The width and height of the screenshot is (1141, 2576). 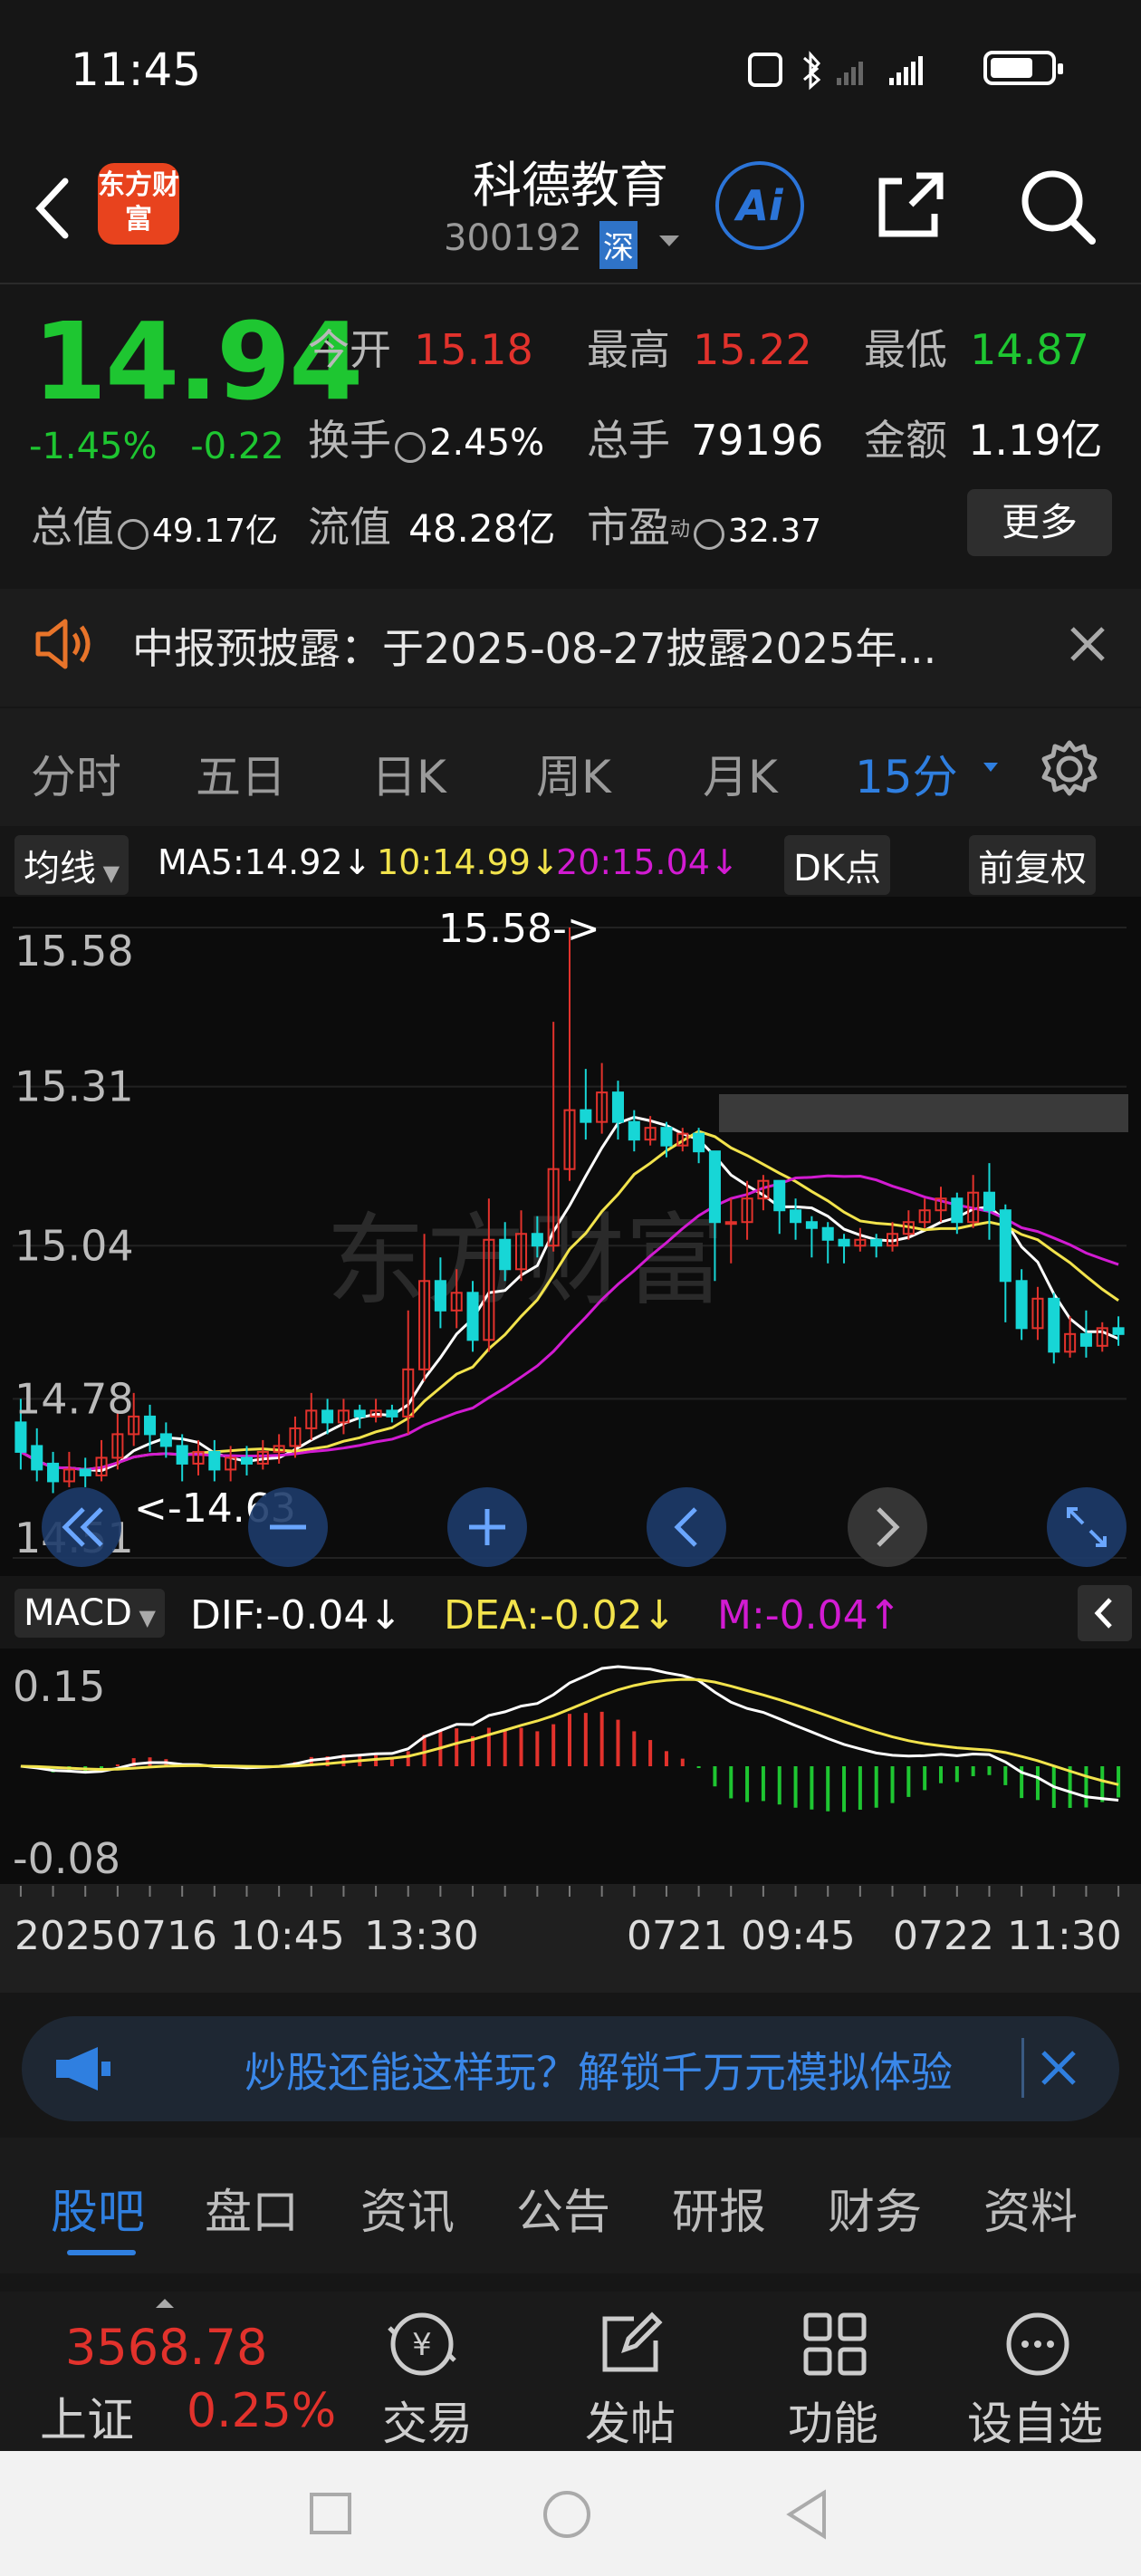 What do you see at coordinates (166, 2347) in the screenshot?
I see `index-value: 3568.78` at bounding box center [166, 2347].